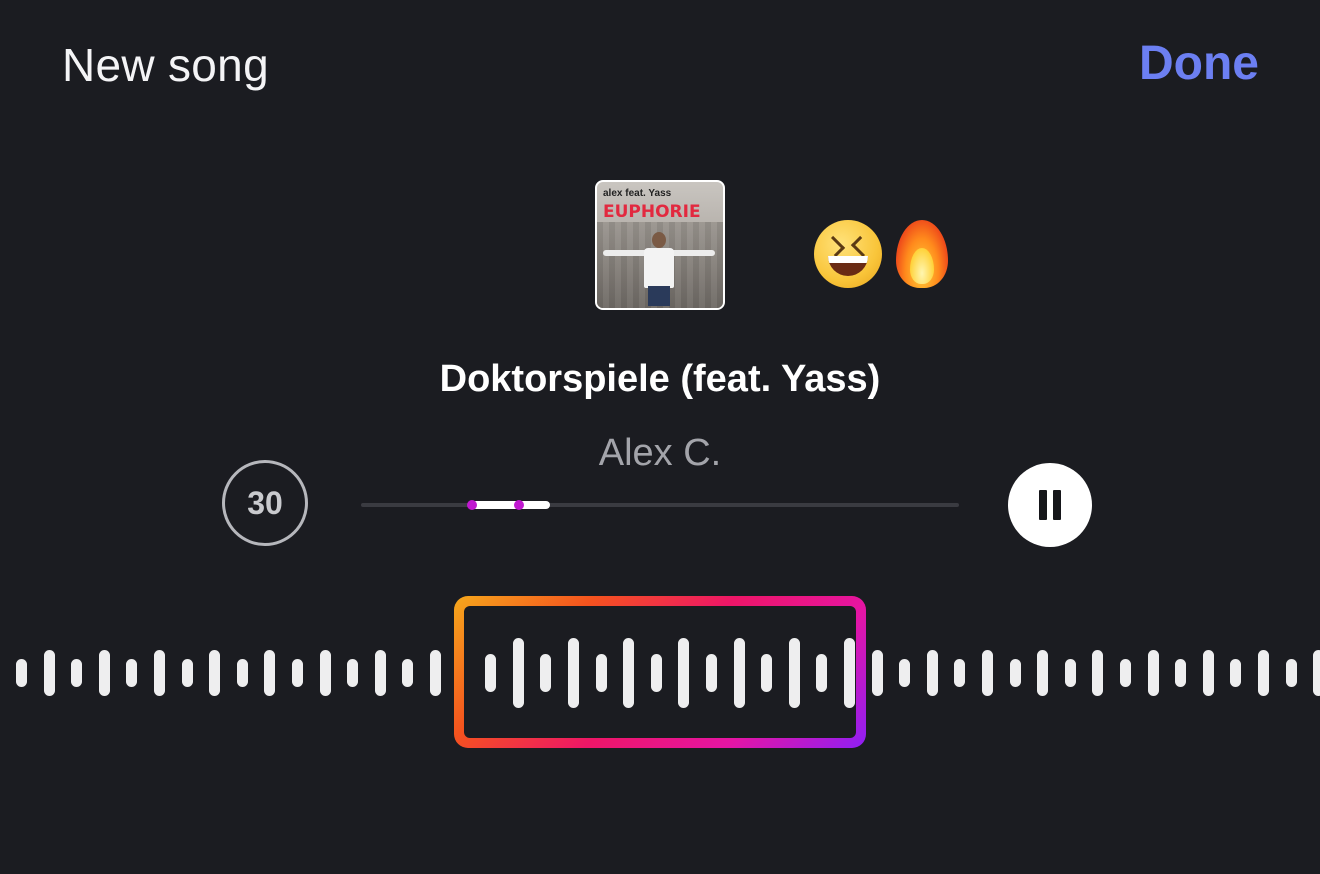 The height and width of the screenshot is (874, 1320). I want to click on album-cover: alex feat. Yass EUPHORIE, so click(660, 245).